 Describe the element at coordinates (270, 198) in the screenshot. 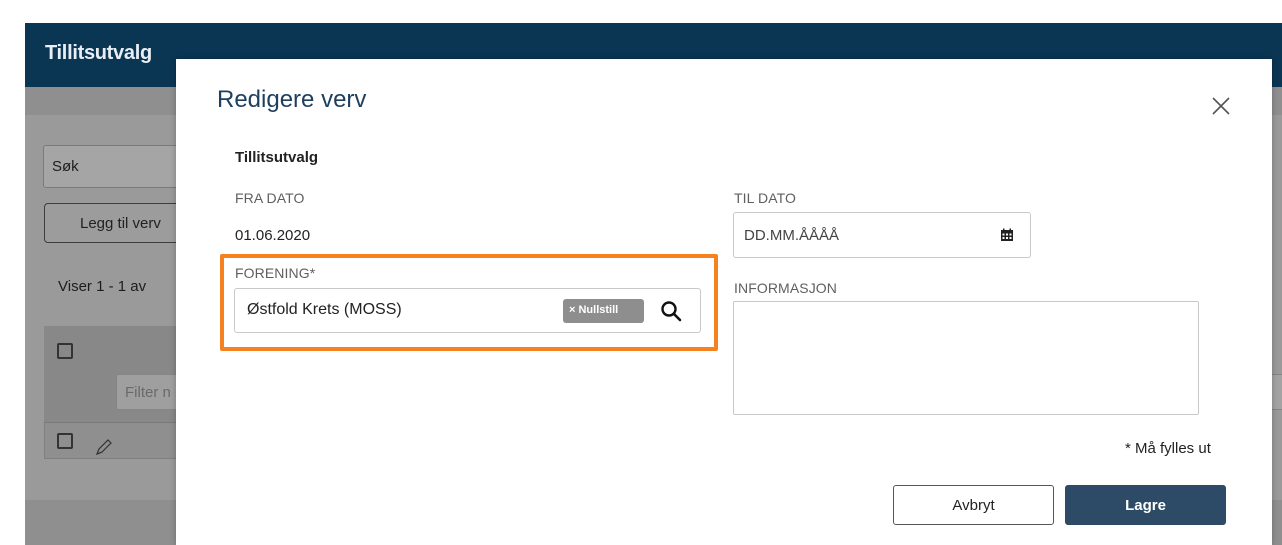

I see `fra-dato-label: FRA DATO` at that location.